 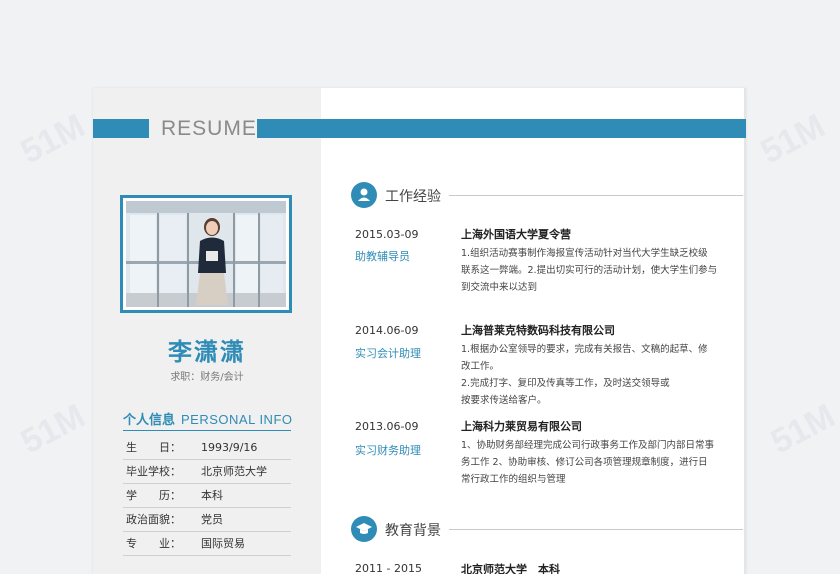 I want to click on info-label: 学 历：, so click(x=153, y=495).